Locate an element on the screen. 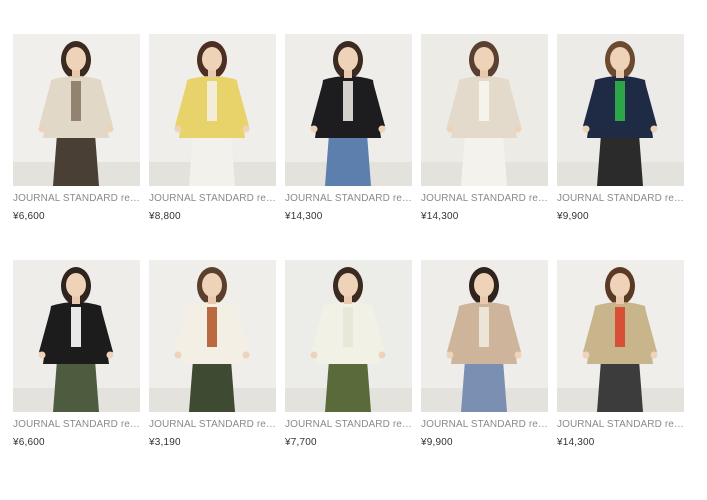 Image resolution: width=707 pixels, height=500 pixels. product-card: JOURNAL STANDARD relu… ¥8,800 is located at coordinates (212, 128).